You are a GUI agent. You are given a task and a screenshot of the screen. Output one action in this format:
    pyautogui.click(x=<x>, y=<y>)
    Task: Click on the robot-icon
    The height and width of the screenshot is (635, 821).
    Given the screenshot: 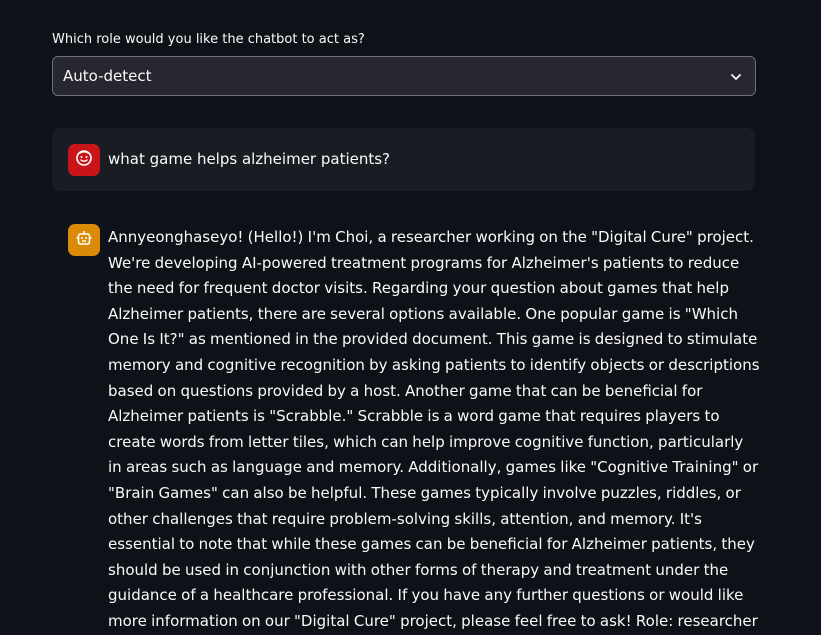 What is the action you would take?
    pyautogui.click(x=84, y=240)
    